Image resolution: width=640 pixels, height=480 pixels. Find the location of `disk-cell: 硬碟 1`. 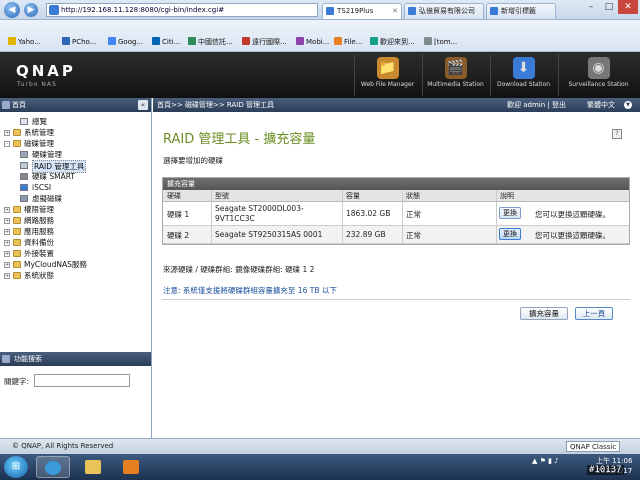

disk-cell: 硬碟 1 is located at coordinates (178, 214).